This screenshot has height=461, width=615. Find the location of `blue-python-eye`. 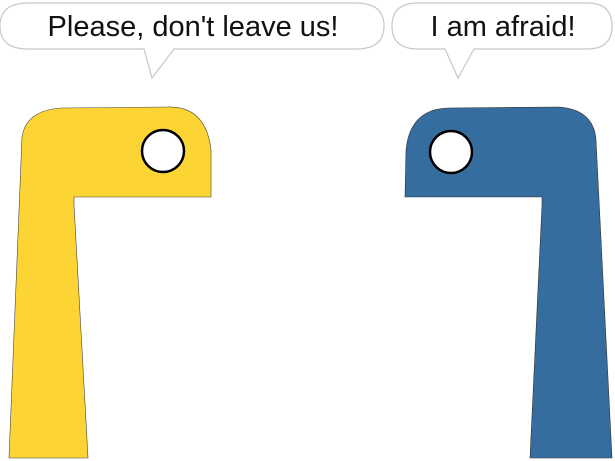

blue-python-eye is located at coordinates (451, 152).